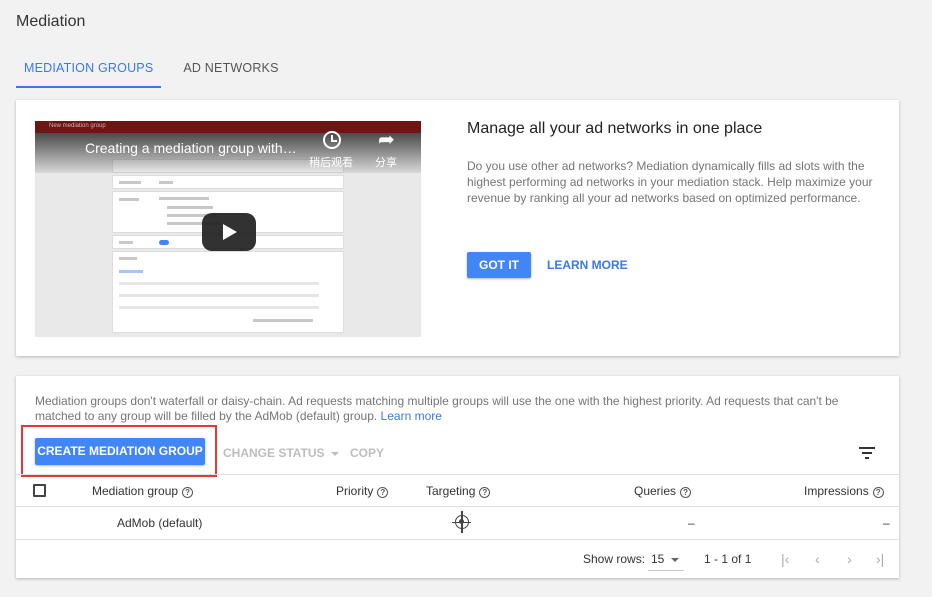 The height and width of the screenshot is (597, 932). What do you see at coordinates (411, 416) in the screenshot?
I see `learn-more-link: Learn more` at bounding box center [411, 416].